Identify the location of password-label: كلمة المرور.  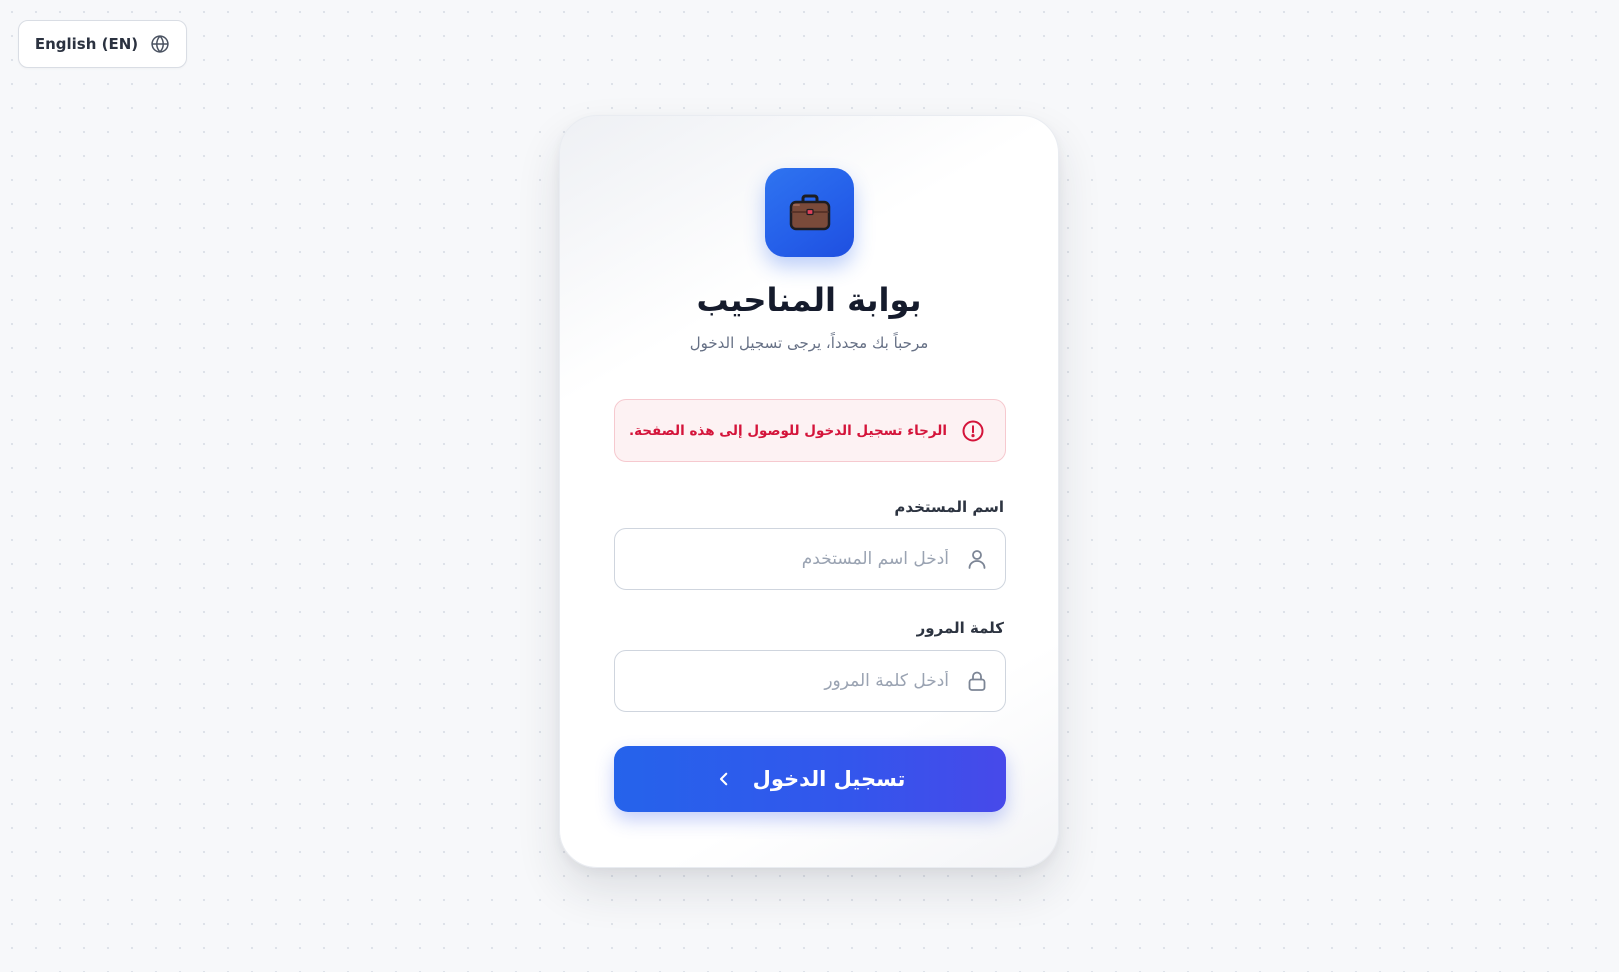
(960, 628).